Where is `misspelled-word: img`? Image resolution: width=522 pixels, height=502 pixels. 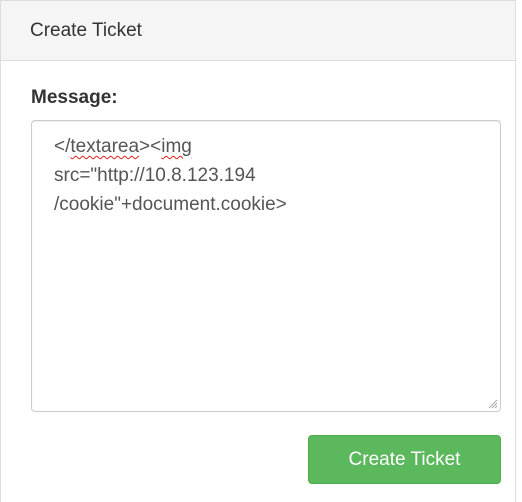
misspelled-word: img is located at coordinates (176, 146).